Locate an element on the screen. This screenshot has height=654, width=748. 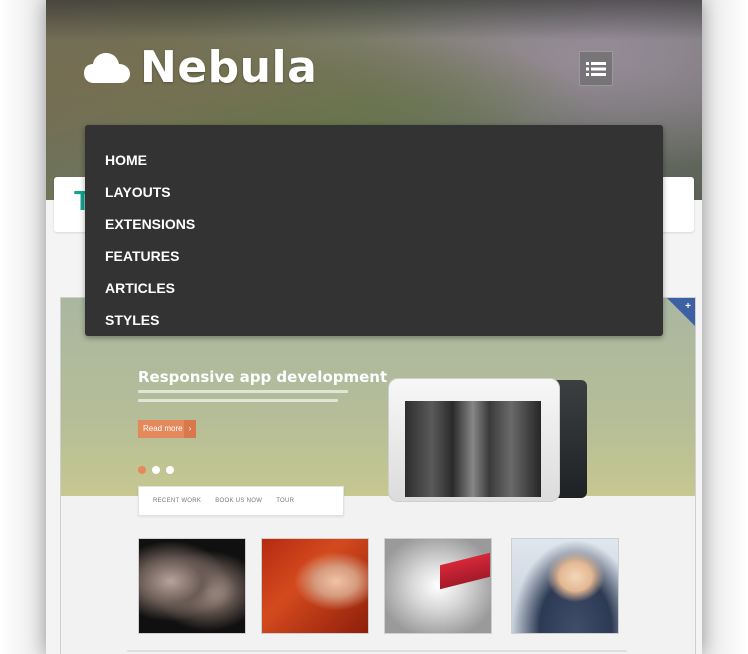
plus-icon: + is located at coordinates (688, 306).